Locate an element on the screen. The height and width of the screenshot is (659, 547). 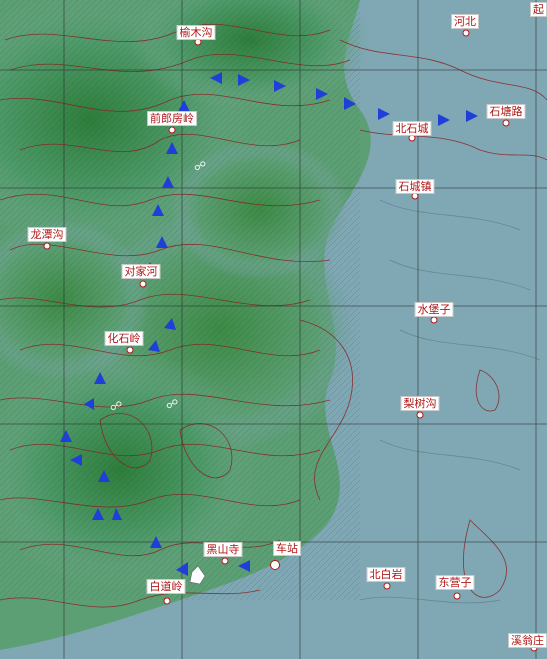
place-label-chezhan: 车站 is located at coordinates (287, 548).